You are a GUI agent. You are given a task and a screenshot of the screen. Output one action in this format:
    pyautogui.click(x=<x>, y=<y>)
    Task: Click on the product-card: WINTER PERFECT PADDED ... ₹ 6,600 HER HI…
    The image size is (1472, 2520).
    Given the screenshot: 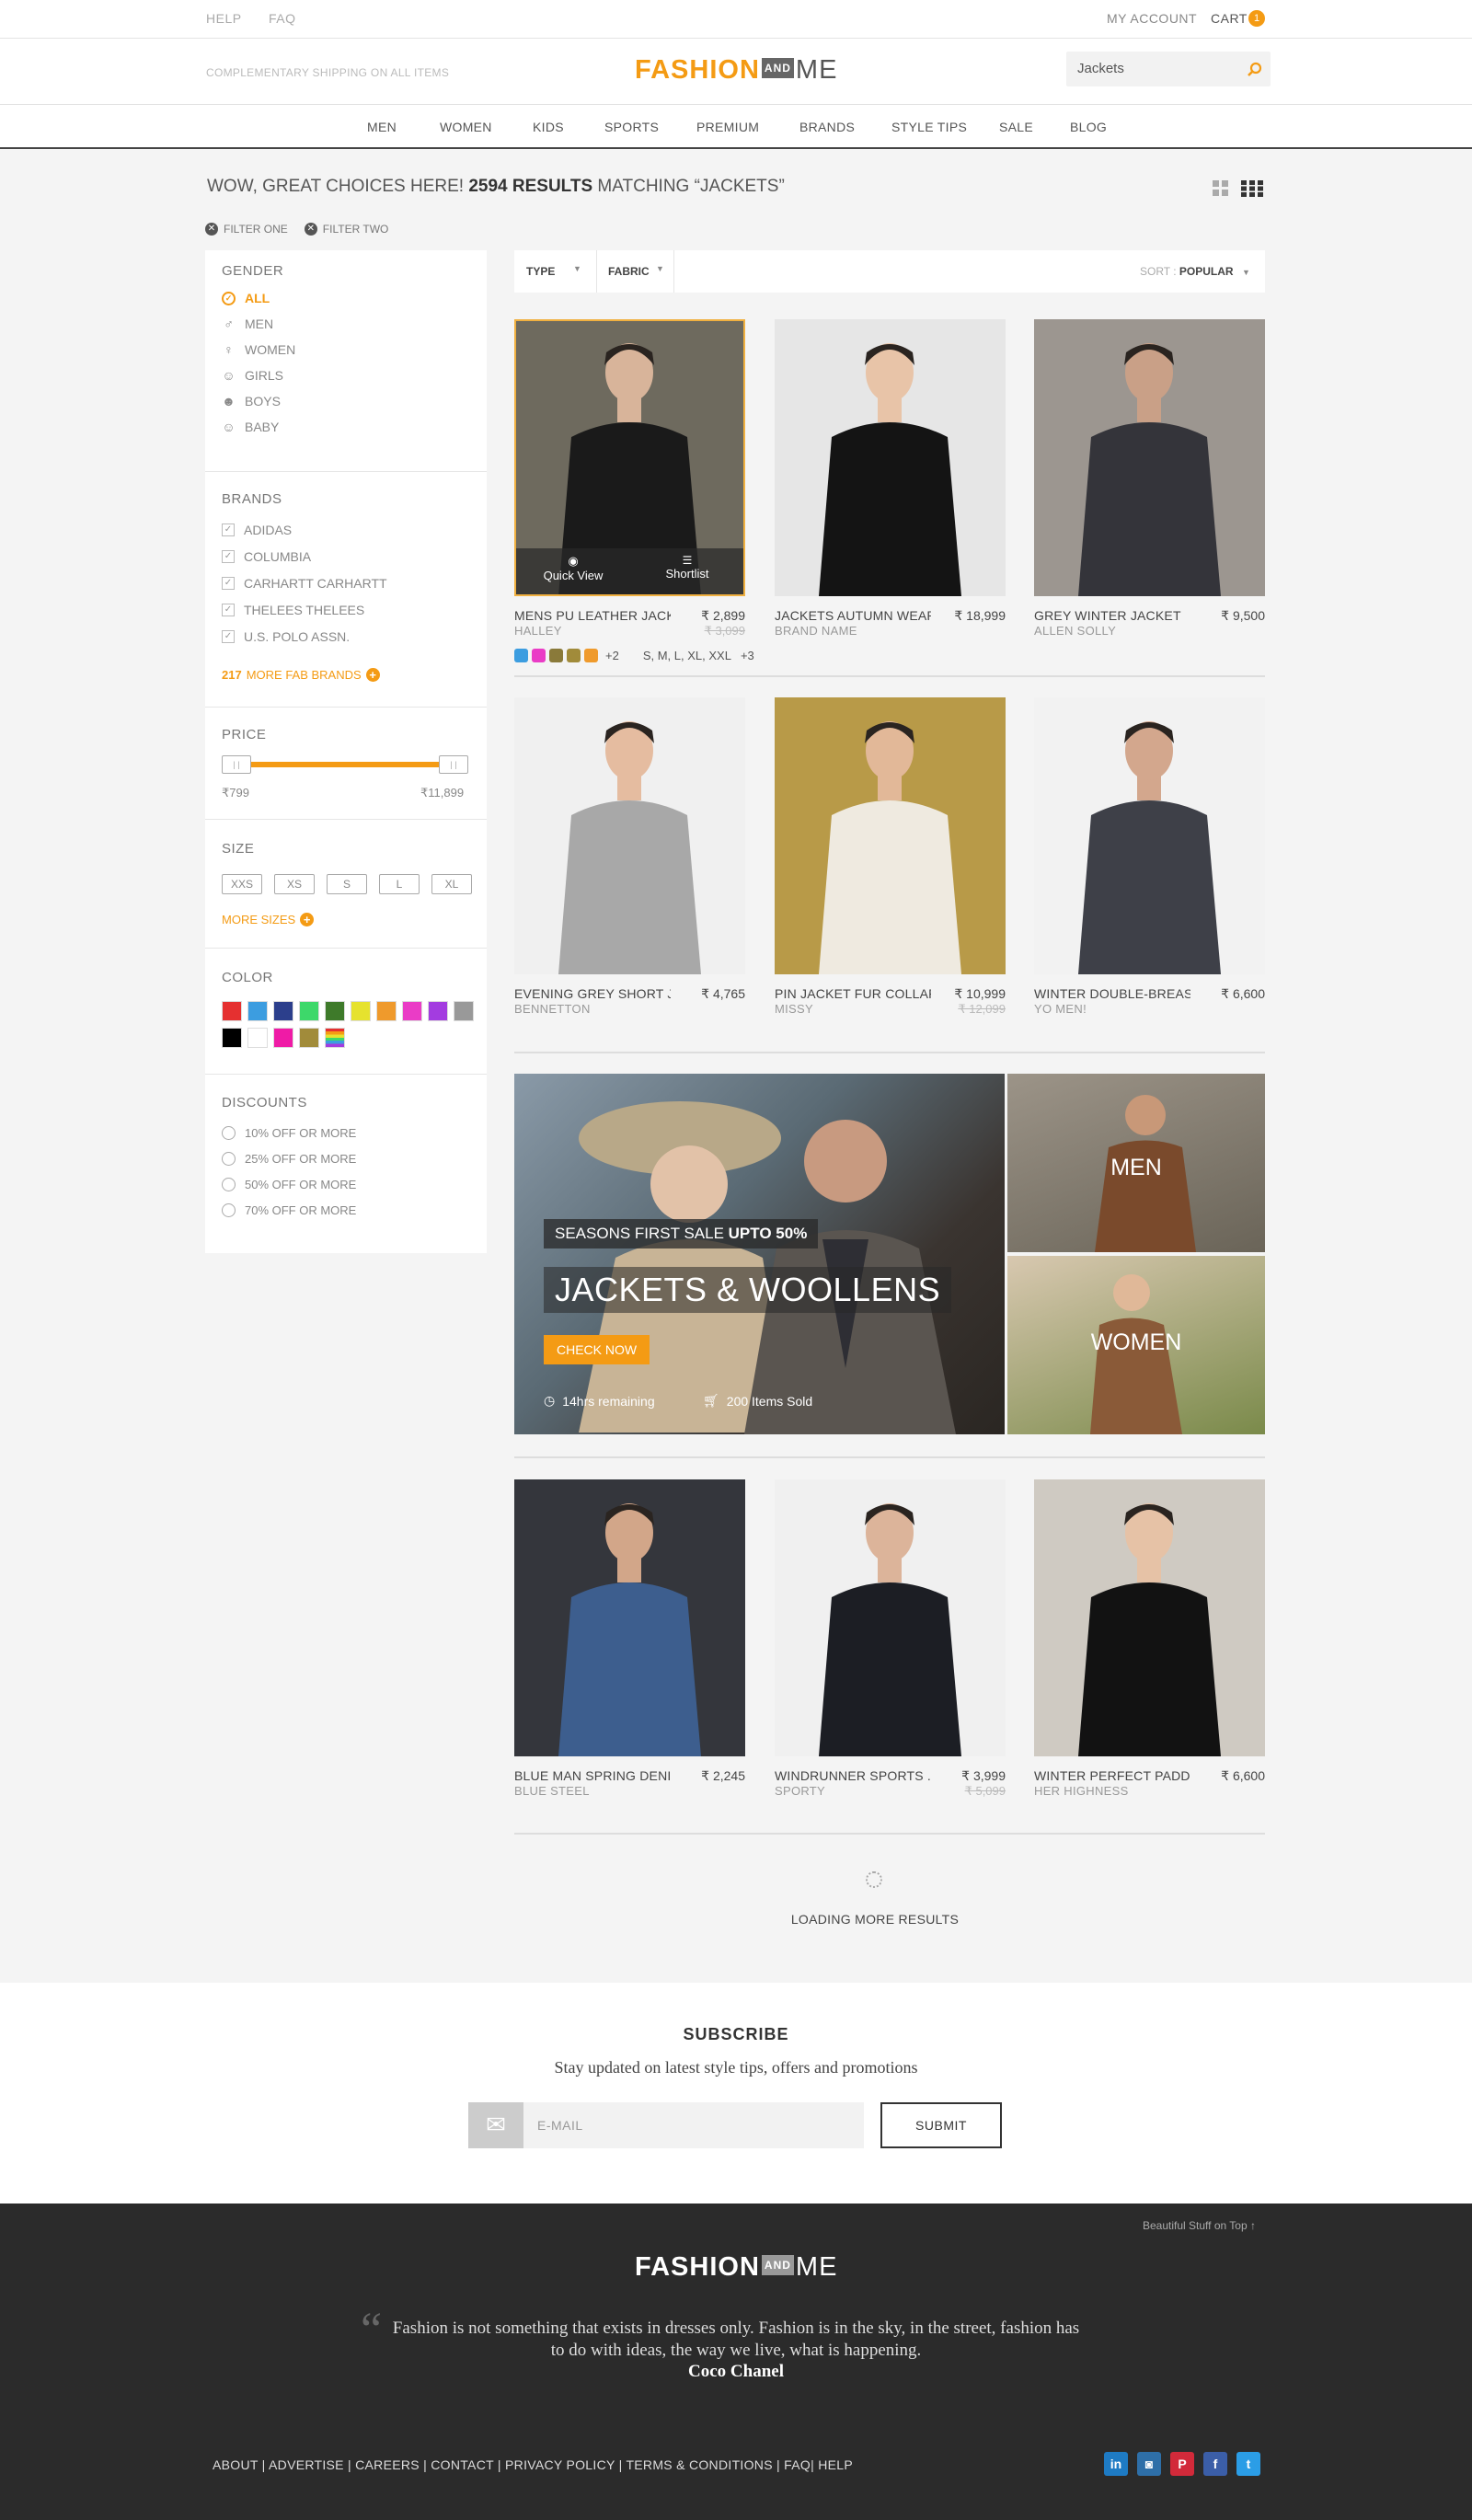 What is the action you would take?
    pyautogui.click(x=1149, y=1638)
    